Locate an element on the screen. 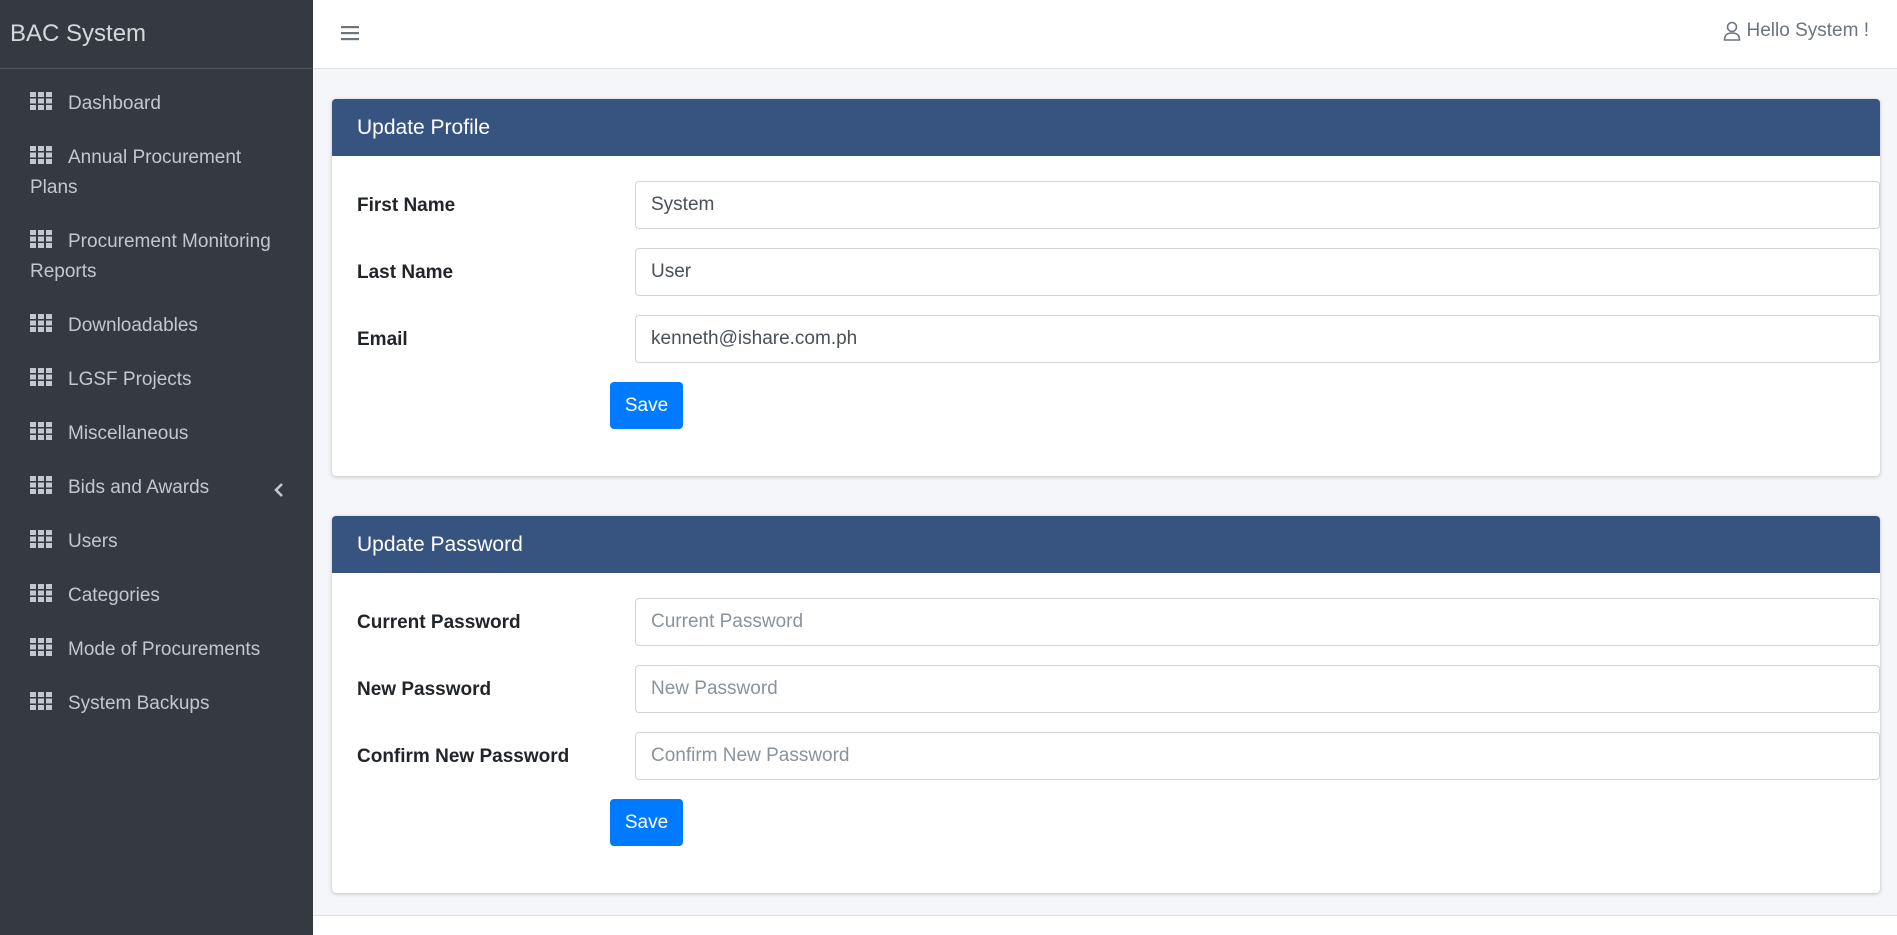  sidebar-item-users: Users is located at coordinates (156, 542).